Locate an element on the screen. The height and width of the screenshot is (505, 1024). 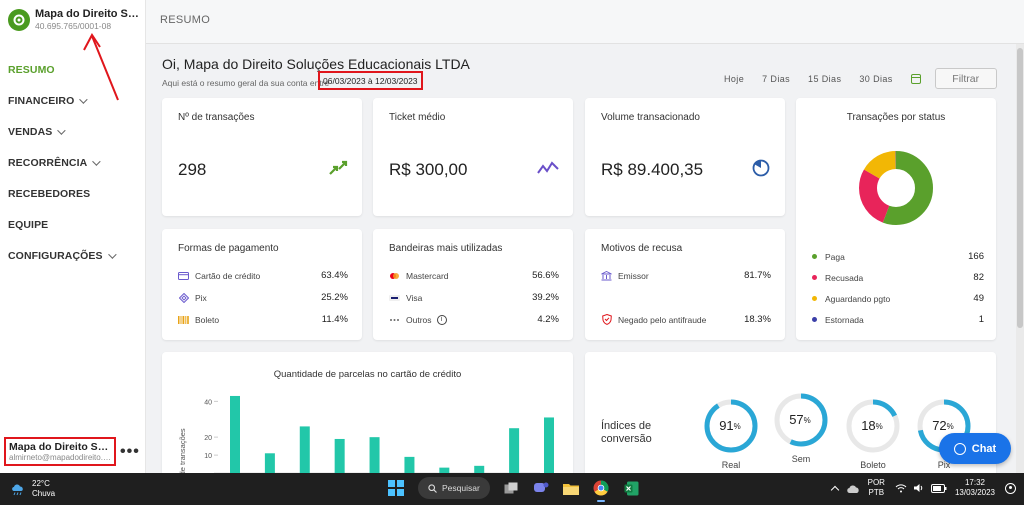
filter-30-days: 30 Dias is located at coordinates (875, 79).